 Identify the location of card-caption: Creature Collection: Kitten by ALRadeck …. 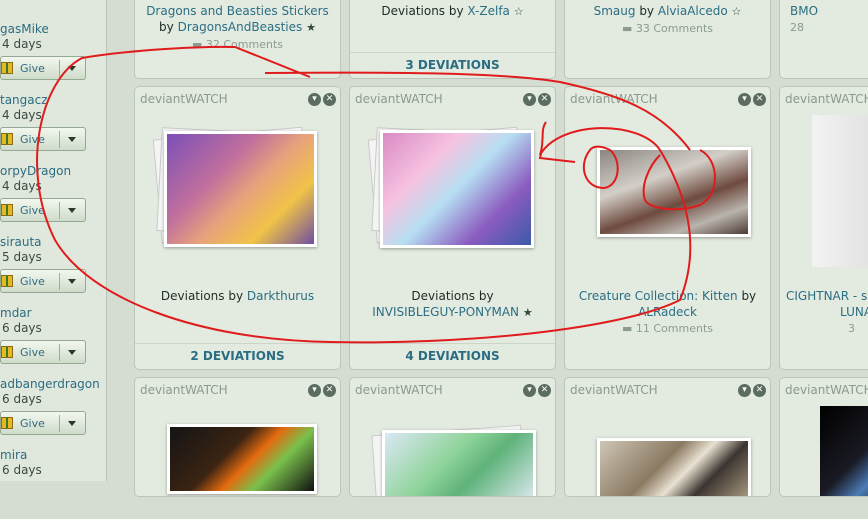
(667, 312).